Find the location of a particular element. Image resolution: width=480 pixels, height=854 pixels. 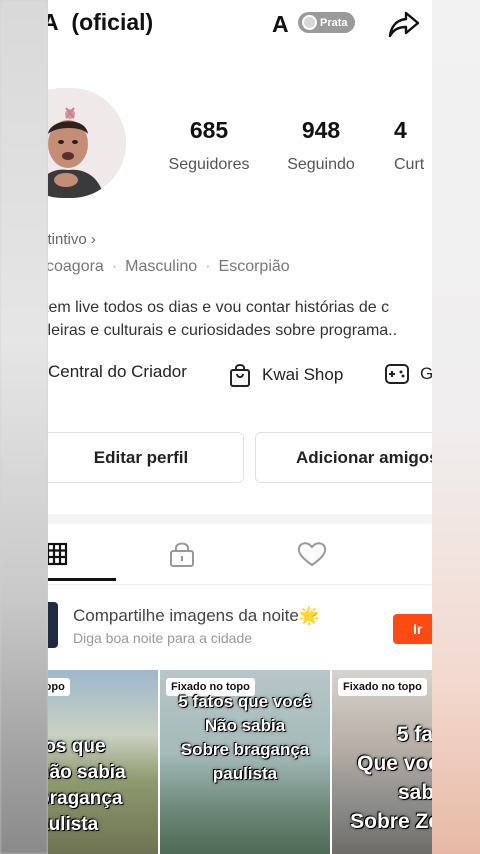

letterbox-right is located at coordinates (456, 427).